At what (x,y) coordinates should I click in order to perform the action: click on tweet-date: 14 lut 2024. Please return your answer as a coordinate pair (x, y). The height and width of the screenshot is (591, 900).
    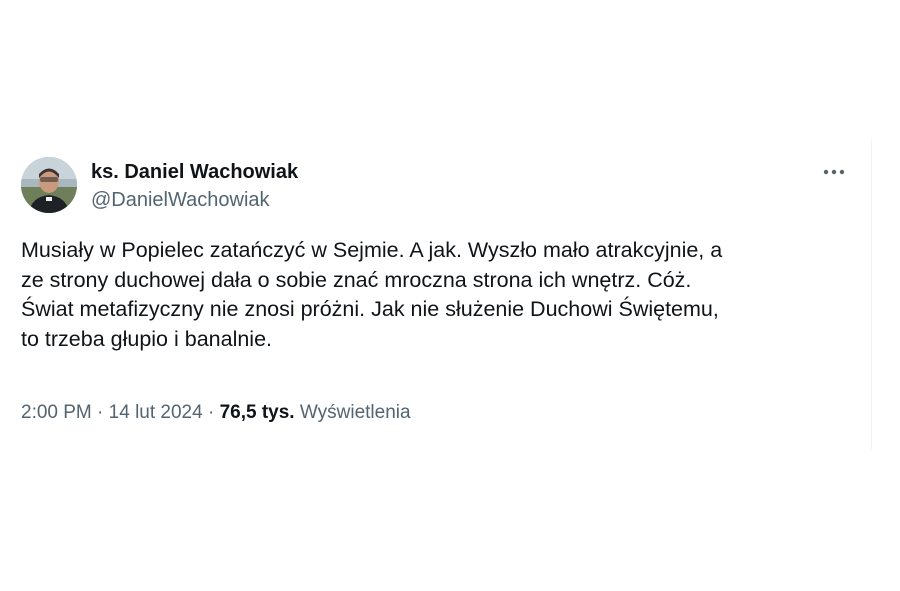
    Looking at the image, I should click on (156, 412).